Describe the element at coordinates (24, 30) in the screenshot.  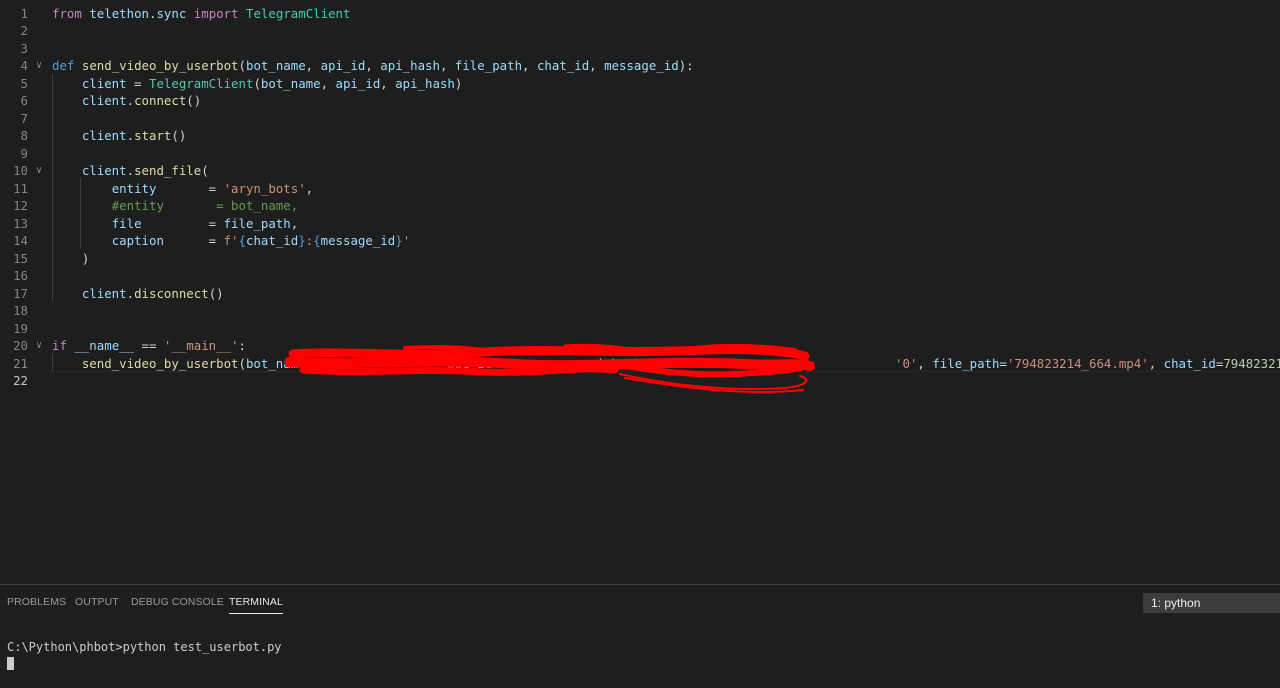
I see `line-number: 2` at that location.